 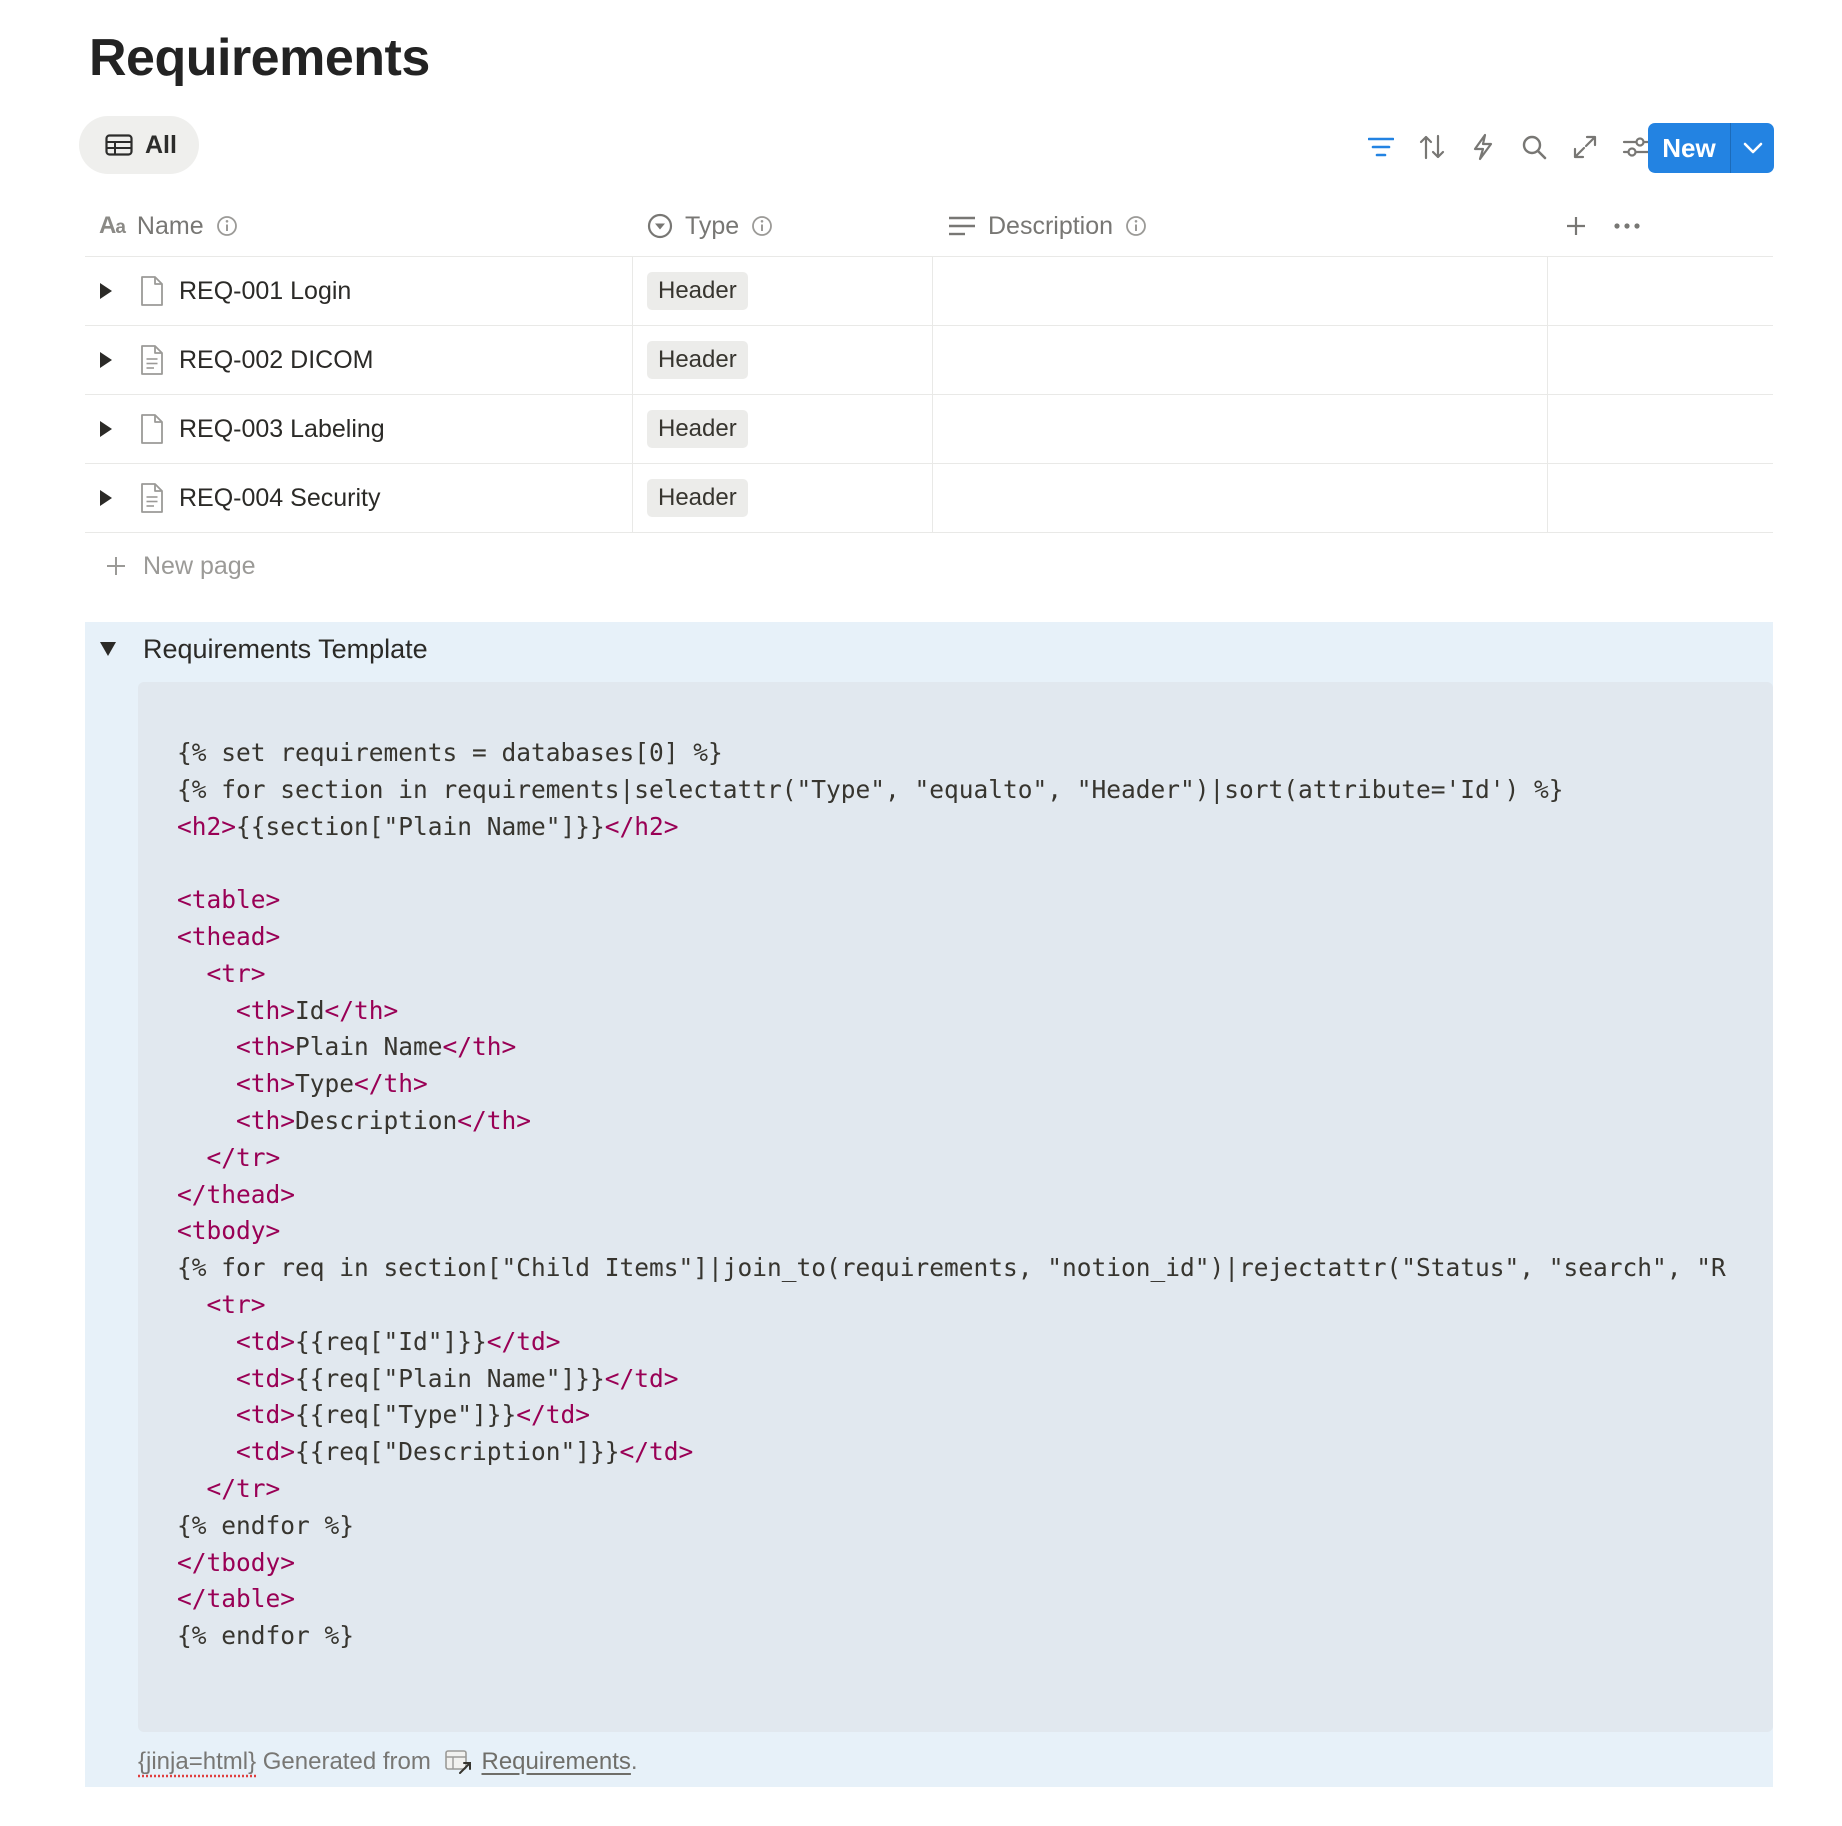 What do you see at coordinates (556, 1762) in the screenshot?
I see `footer-requirements-link: Requirements` at bounding box center [556, 1762].